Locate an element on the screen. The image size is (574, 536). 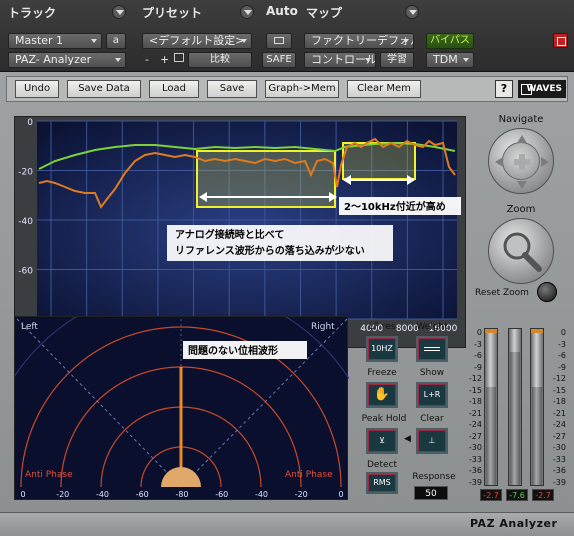
track-suffix-button: a is located at coordinates (116, 41).